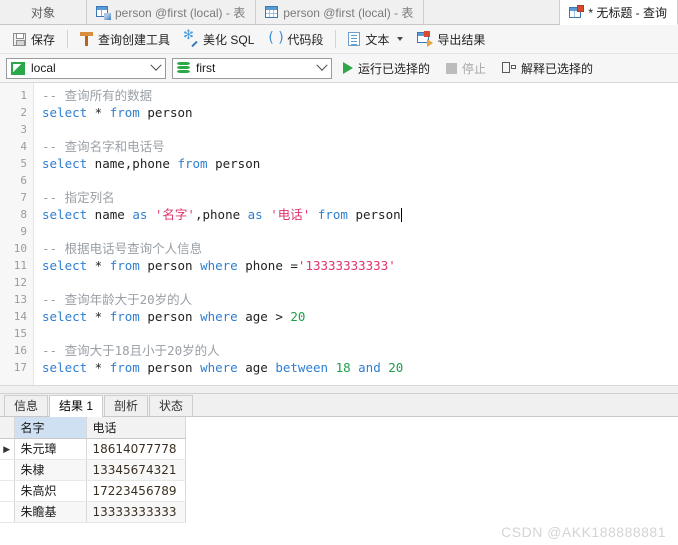  Describe the element at coordinates (7, 428) in the screenshot. I see `row-marker-header` at that location.